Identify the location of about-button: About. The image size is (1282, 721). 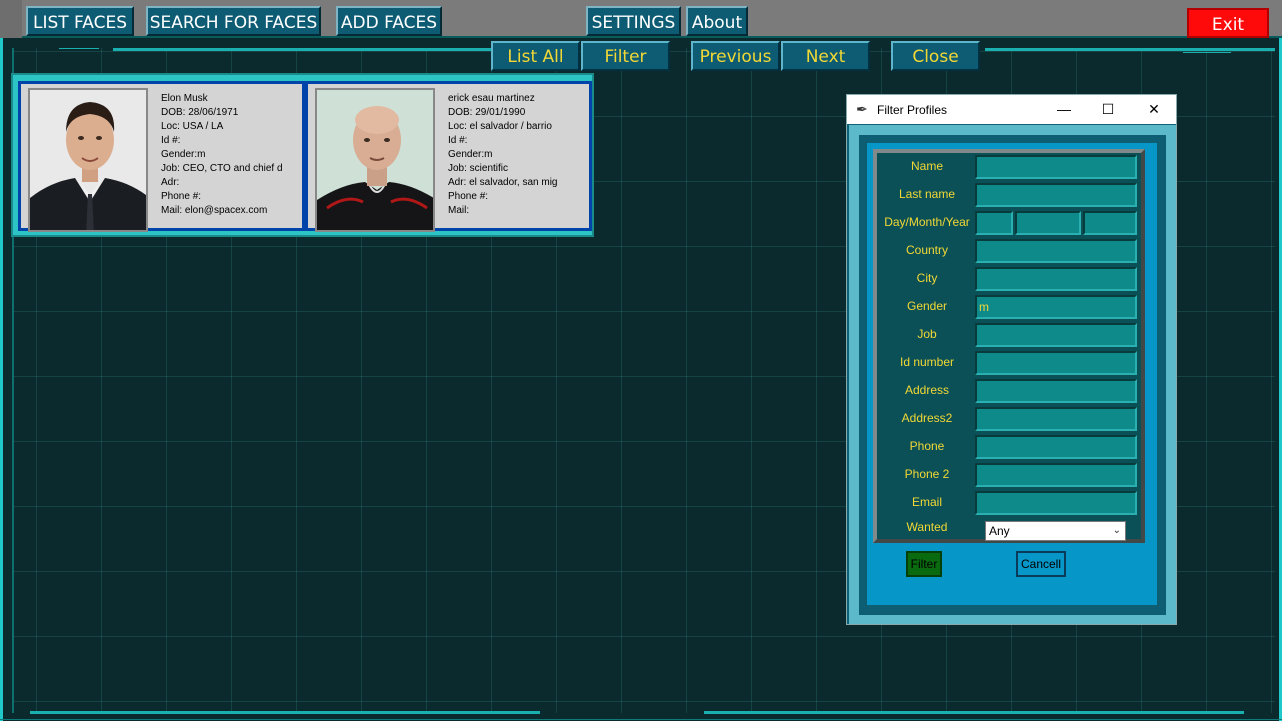
(717, 21).